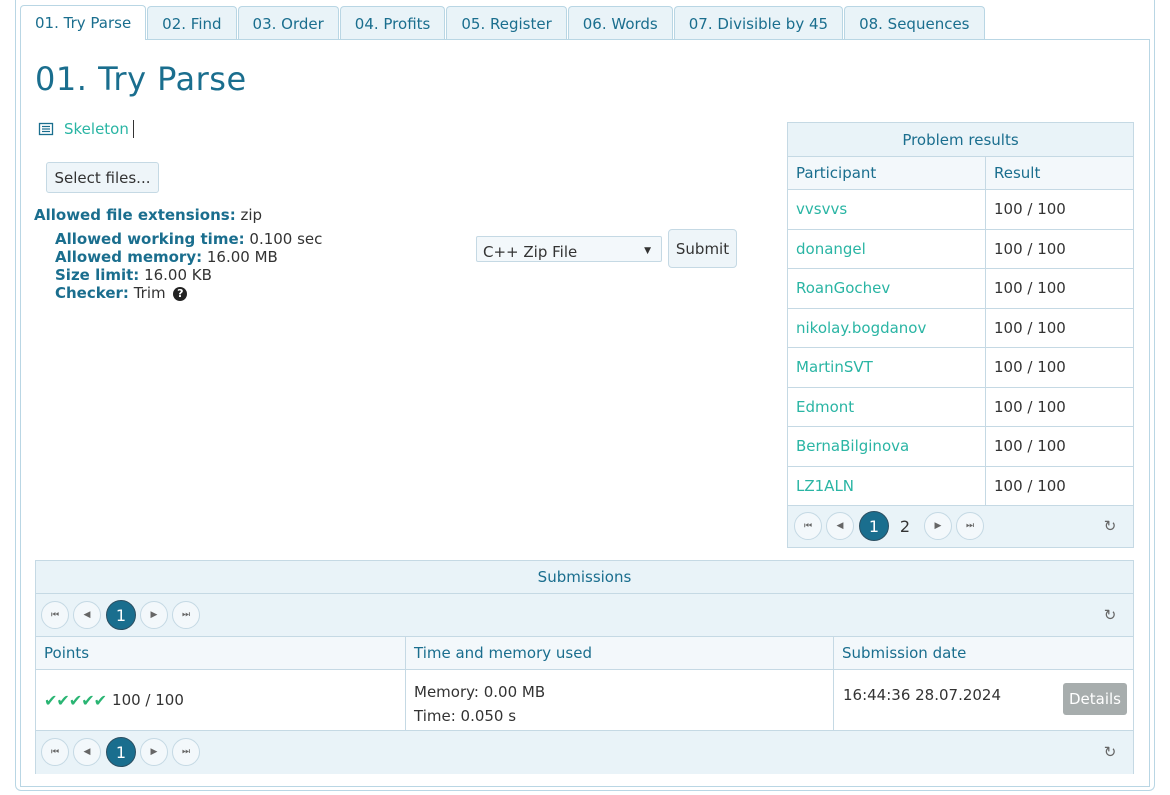 This screenshot has width=1170, height=795. What do you see at coordinates (97, 275) in the screenshot?
I see `size-label: Size limit:` at bounding box center [97, 275].